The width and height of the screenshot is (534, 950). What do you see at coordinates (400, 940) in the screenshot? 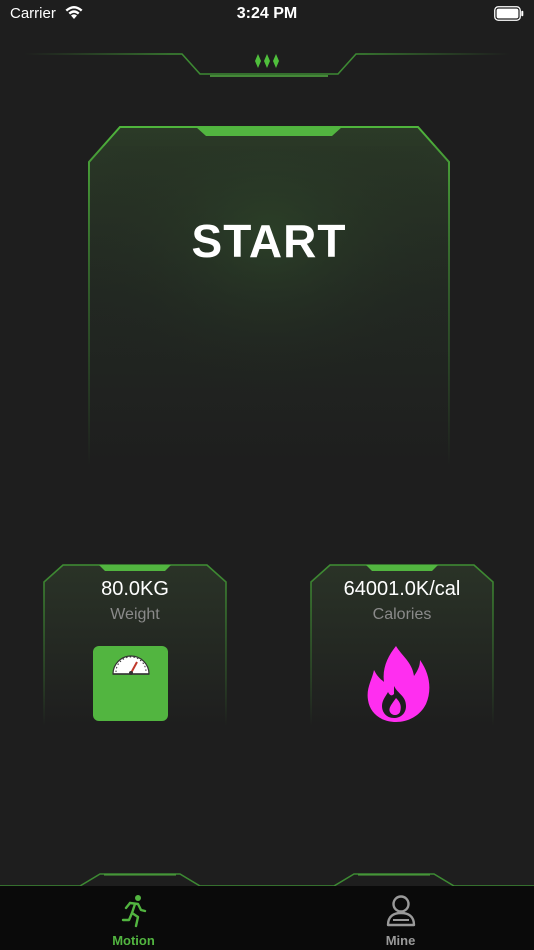
I see `tab-mine-label: Mine` at bounding box center [400, 940].